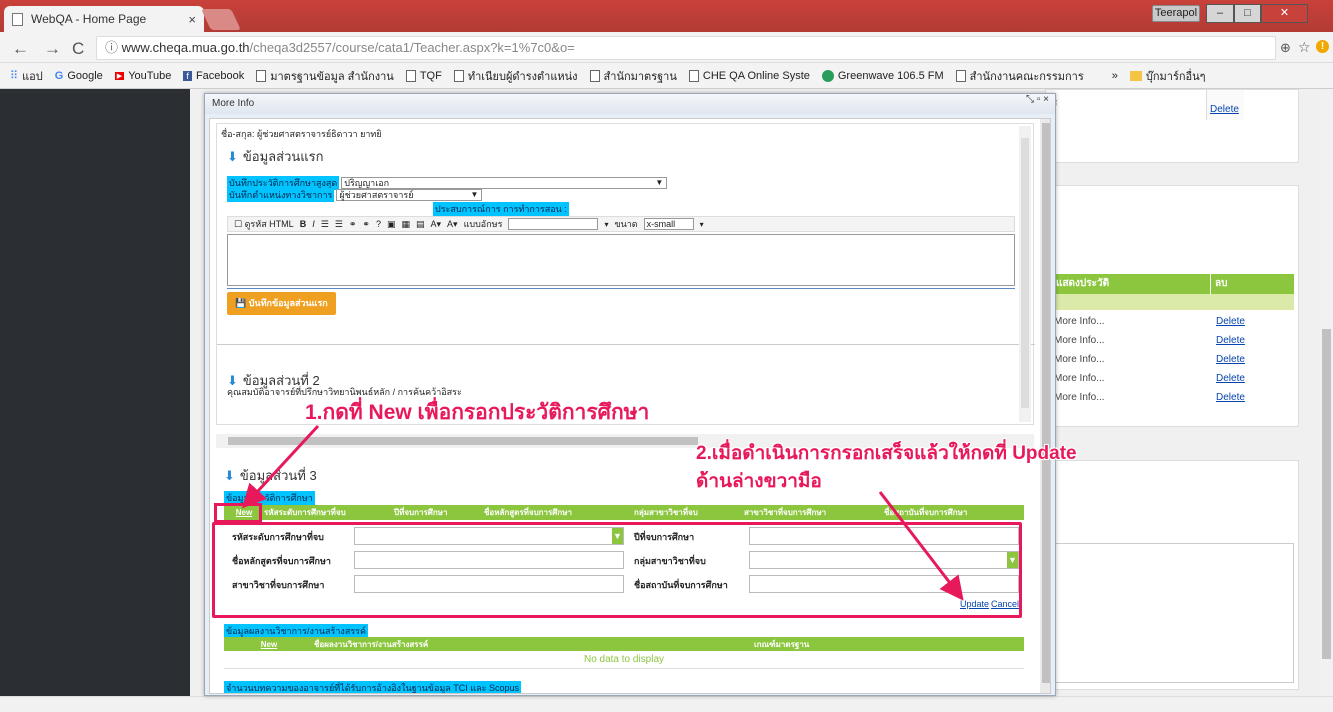 The height and width of the screenshot is (712, 1333). I want to click on arrow-to-new, so click(280, 466).